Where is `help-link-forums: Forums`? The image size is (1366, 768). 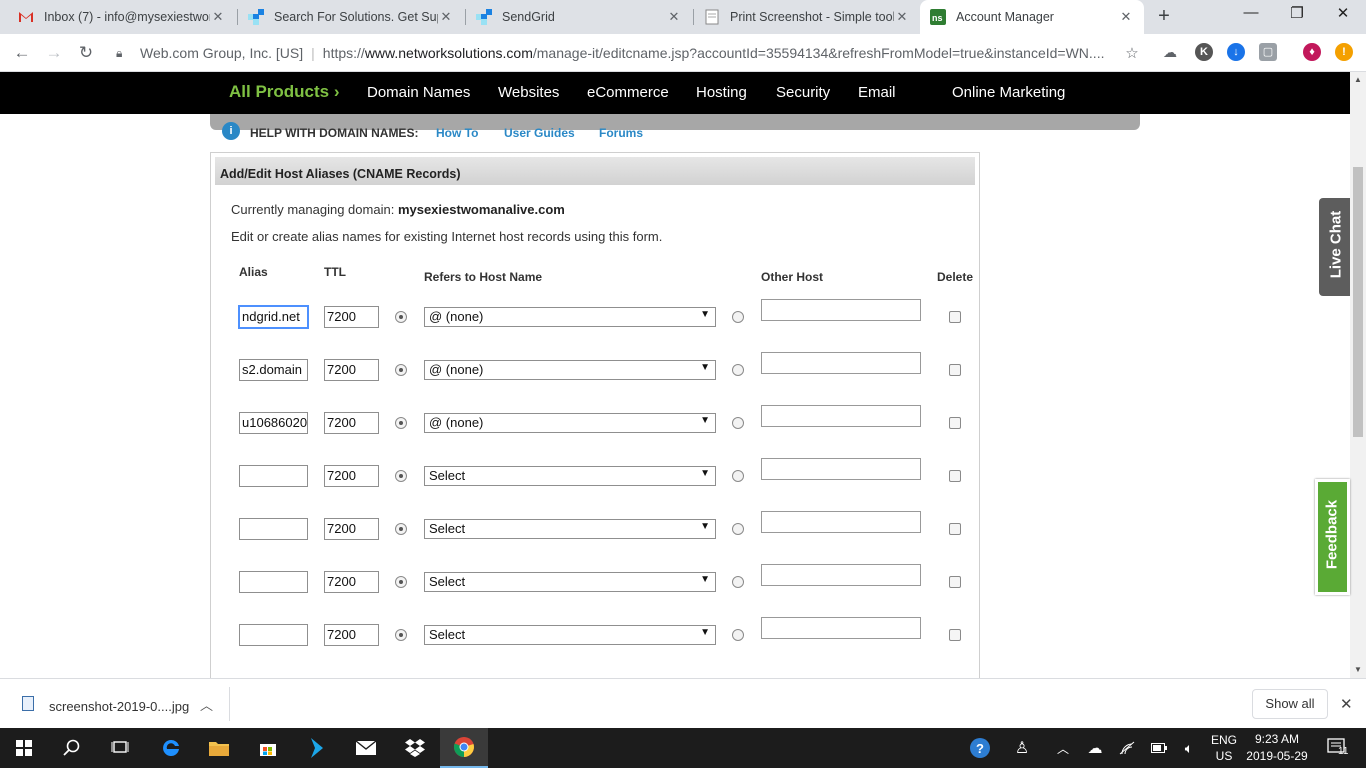 help-link-forums: Forums is located at coordinates (621, 133).